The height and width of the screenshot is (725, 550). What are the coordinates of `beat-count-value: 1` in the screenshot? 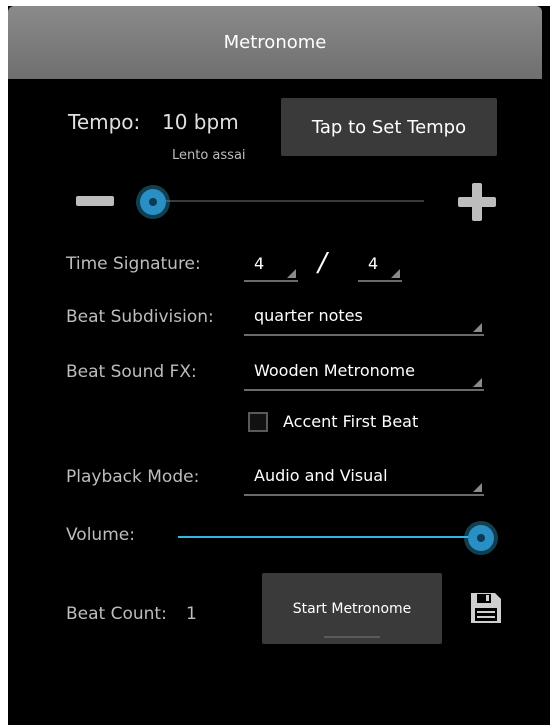 It's located at (191, 614).